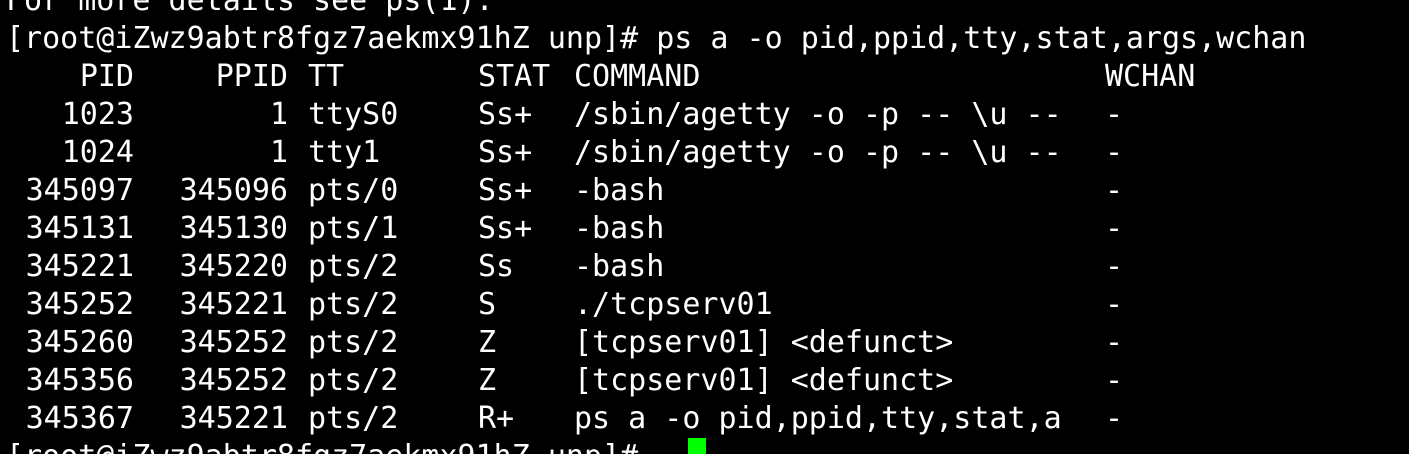 The width and height of the screenshot is (1409, 454). Describe the element at coordinates (79, 304) in the screenshot. I see `process-pid: 345252` at that location.